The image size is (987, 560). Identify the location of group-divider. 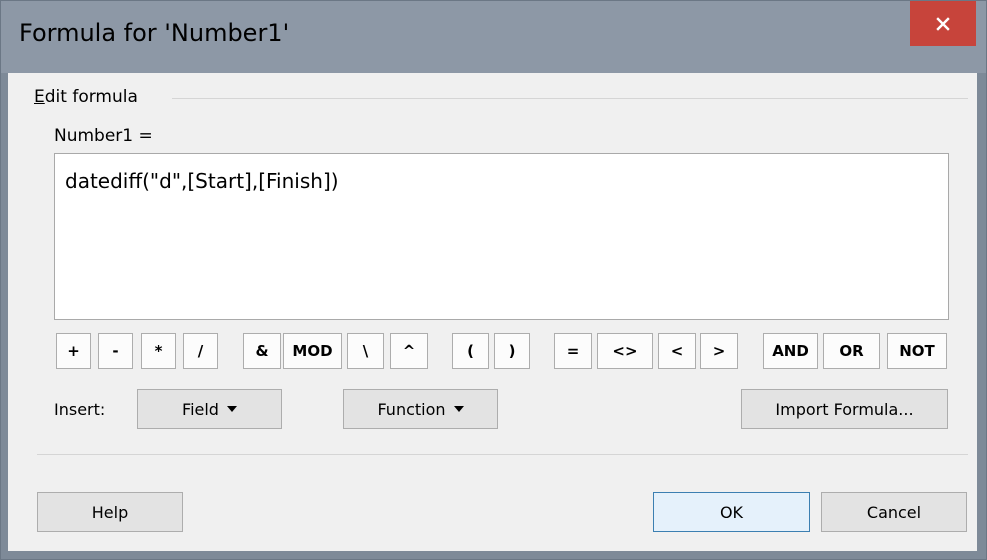
(570, 98).